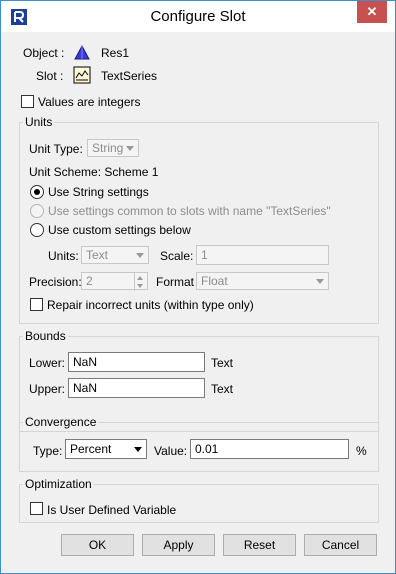  What do you see at coordinates (91, 449) in the screenshot?
I see `convergence-type-value: Percent` at bounding box center [91, 449].